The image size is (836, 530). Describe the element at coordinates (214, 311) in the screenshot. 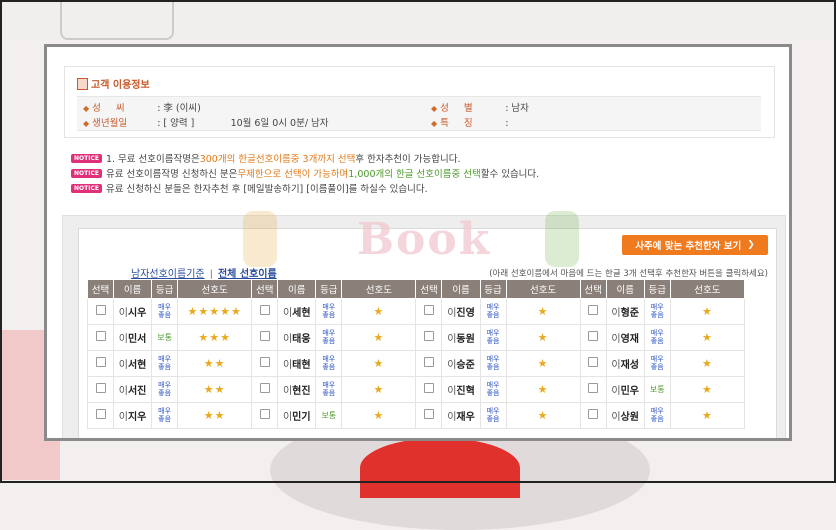

I see `star-rating-icon: ★★★★★` at that location.